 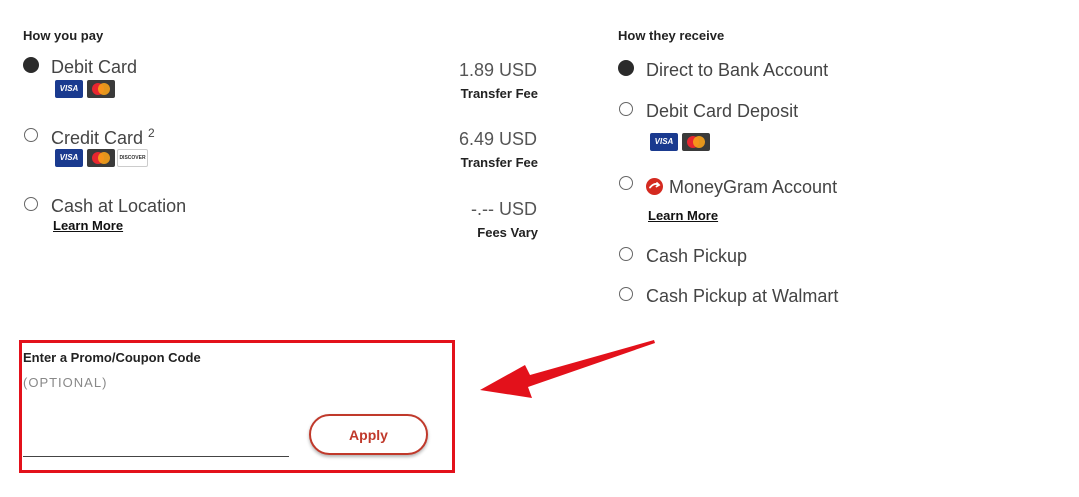 I want to click on promo-optional-hint: (OPTIONAL), so click(x=65, y=382).